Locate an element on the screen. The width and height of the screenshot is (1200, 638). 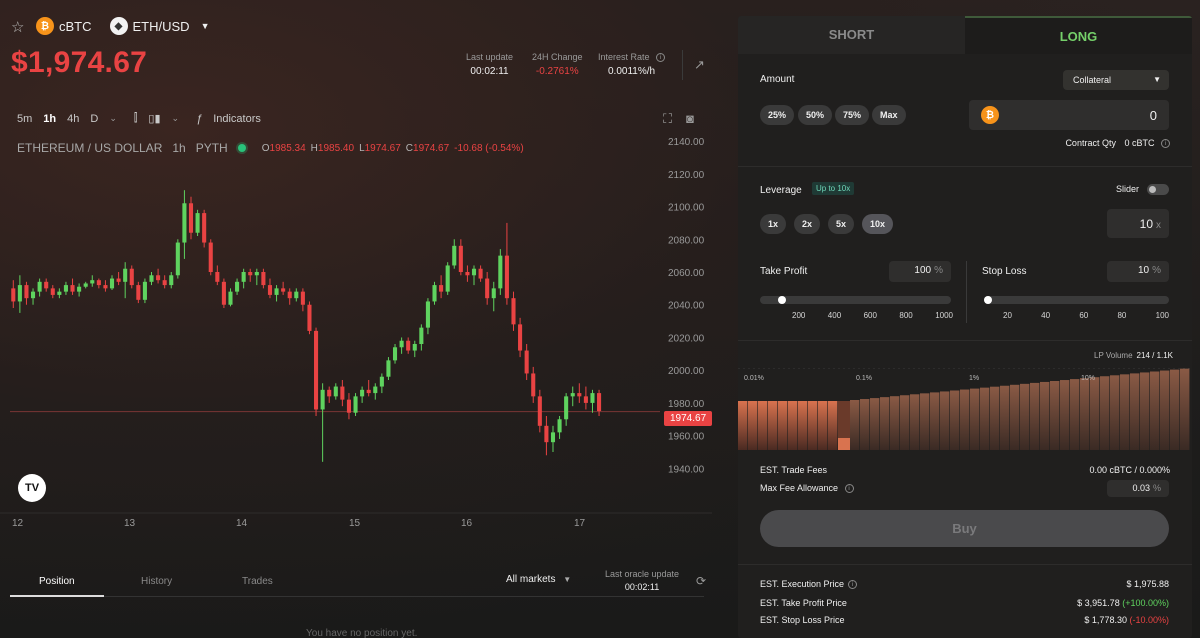
chevron-down-icon: ▼ is located at coordinates (205, 26).